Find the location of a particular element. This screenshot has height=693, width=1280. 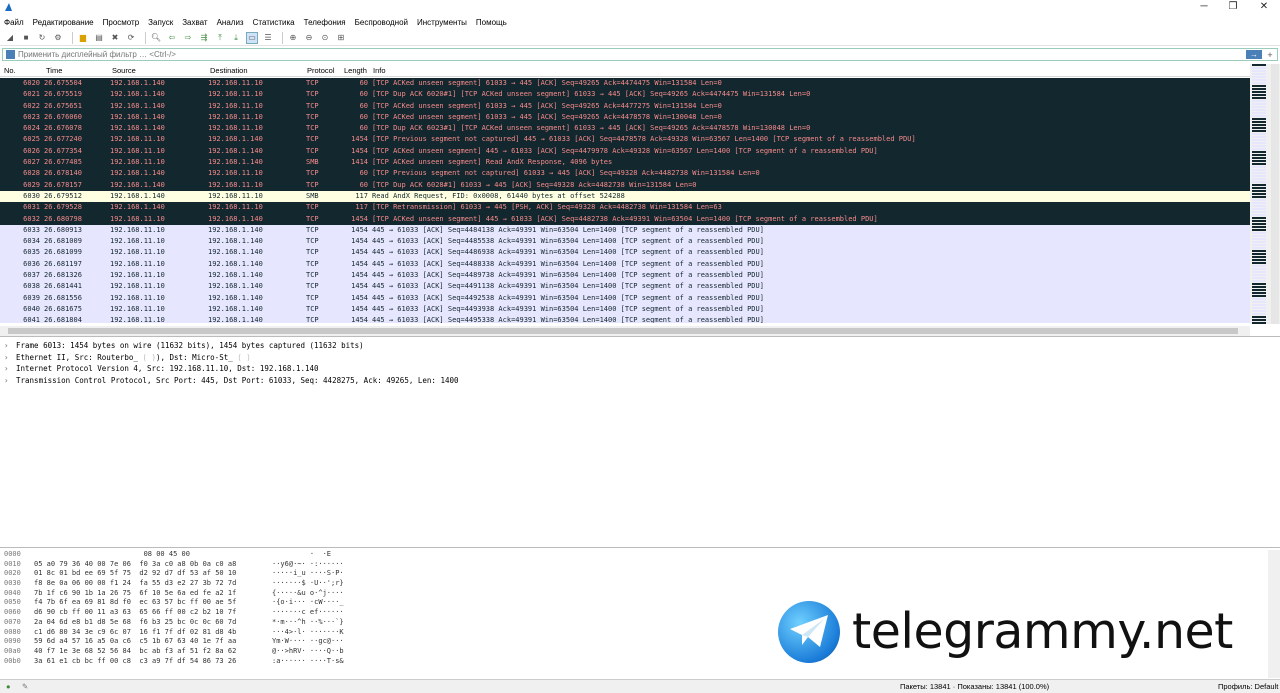

restart-capture-icon: ↻ is located at coordinates (42, 38).